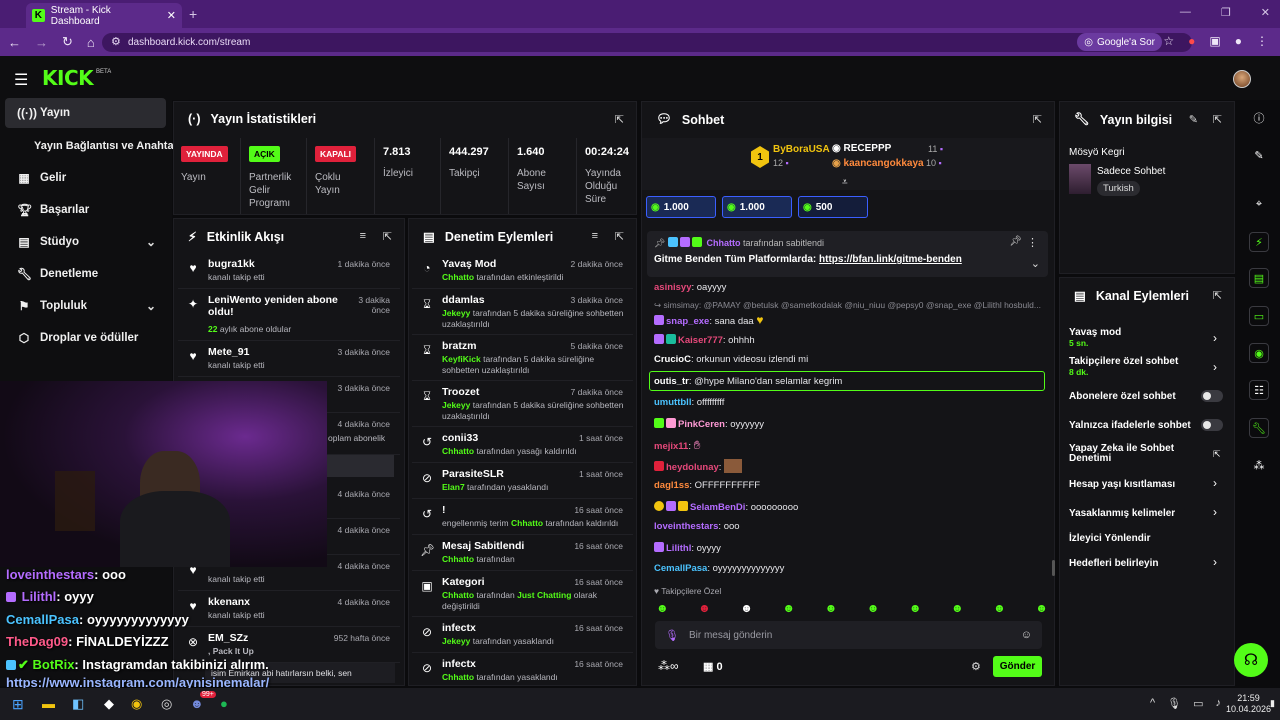 This screenshot has width=1280, height=720. I want to click on controls-icon: ☷, so click(1259, 390).